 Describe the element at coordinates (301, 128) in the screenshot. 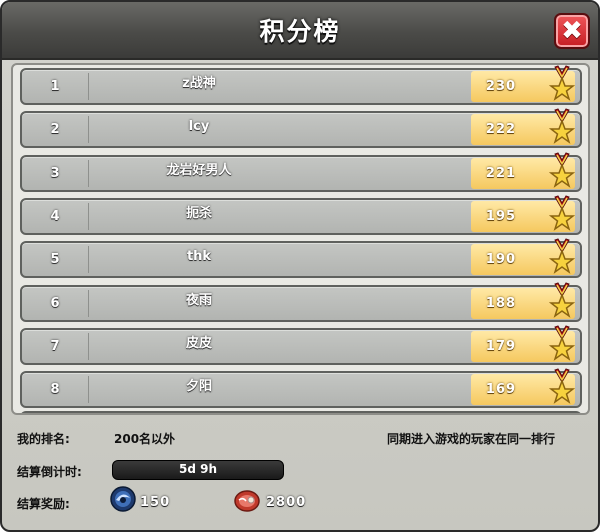

I see `list-item: 2 lcy 222` at that location.